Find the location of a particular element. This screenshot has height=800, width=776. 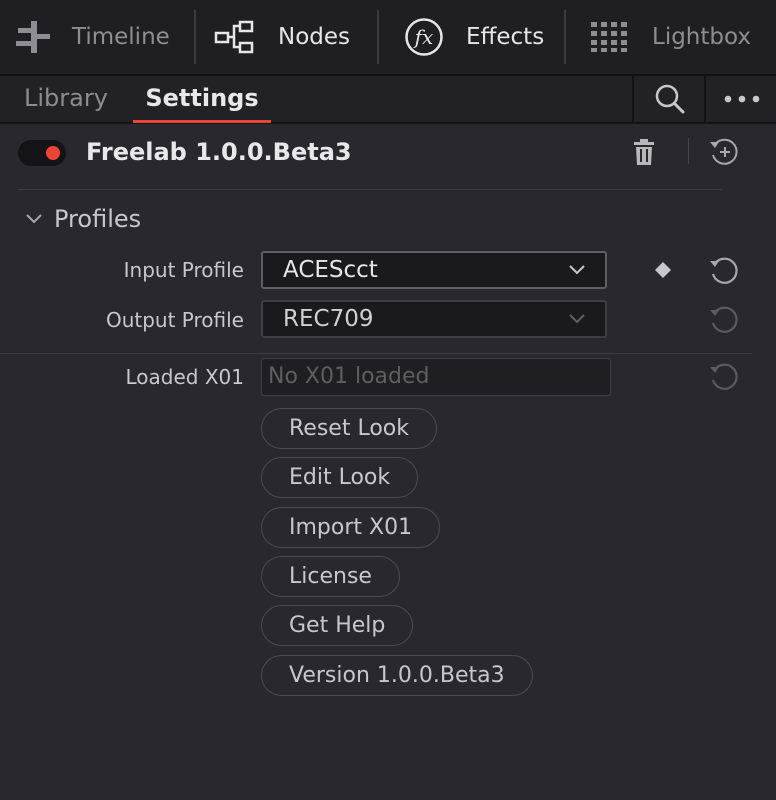

version-button: Version 1.0.0.Beta3 is located at coordinates (397, 675).